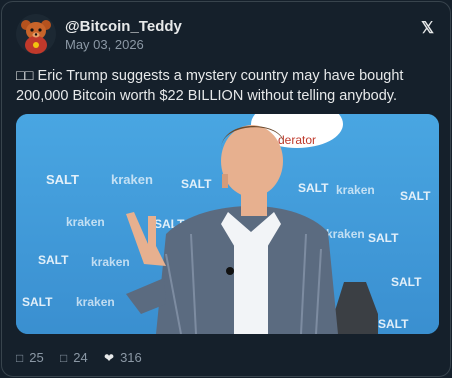 The image size is (452, 378). I want to click on reply-count: □ 25, so click(30, 357).